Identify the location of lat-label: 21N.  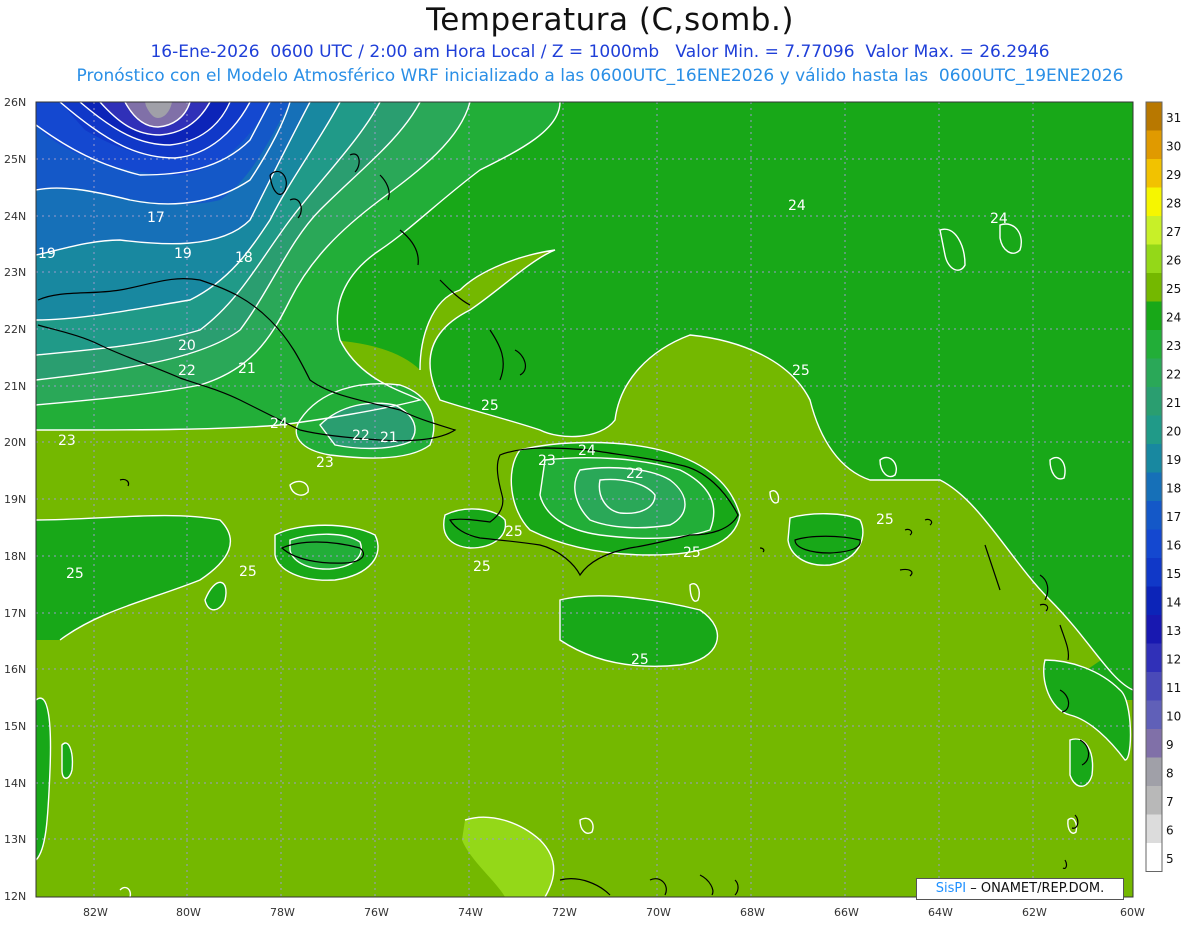
(15, 386).